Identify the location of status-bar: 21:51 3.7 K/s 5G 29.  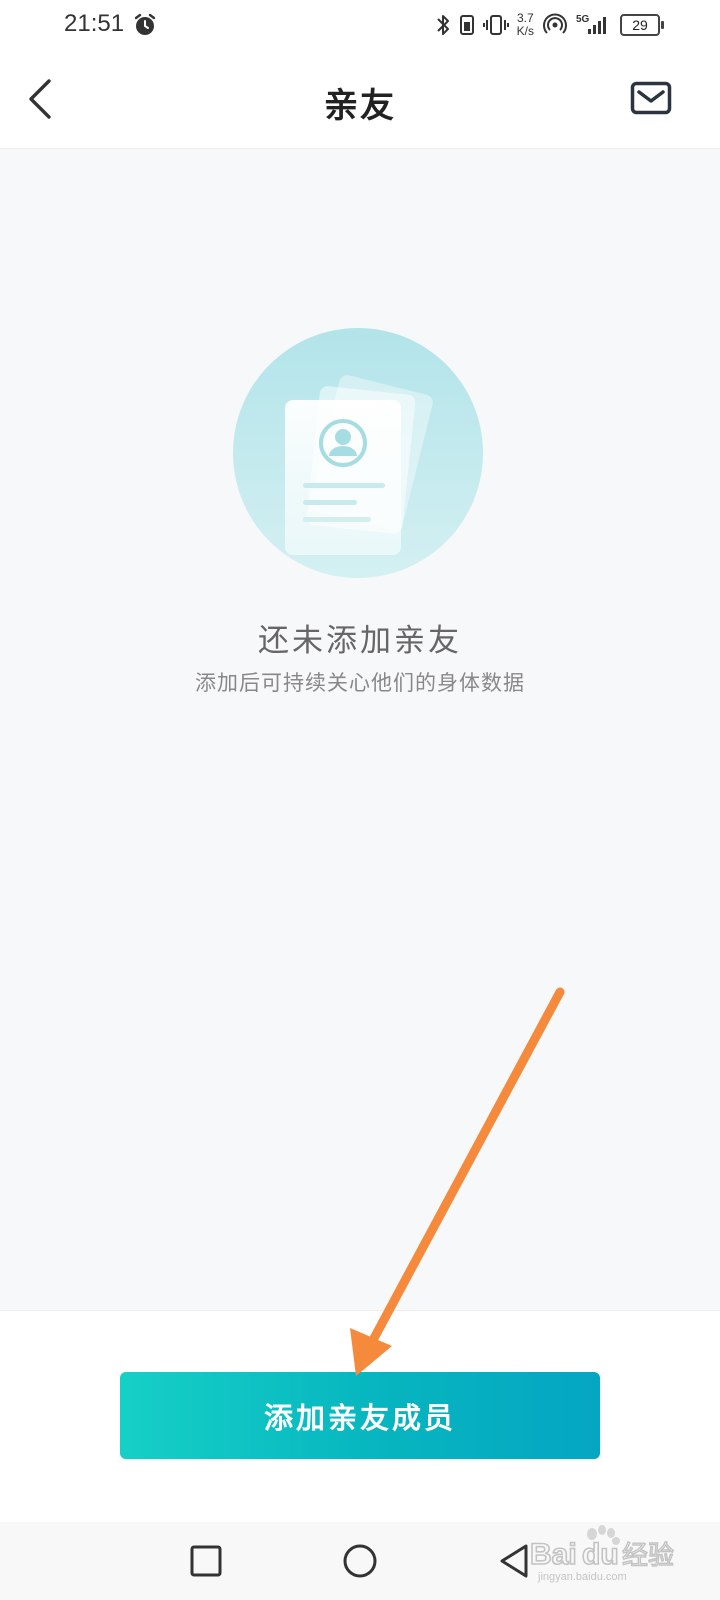
(360, 25).